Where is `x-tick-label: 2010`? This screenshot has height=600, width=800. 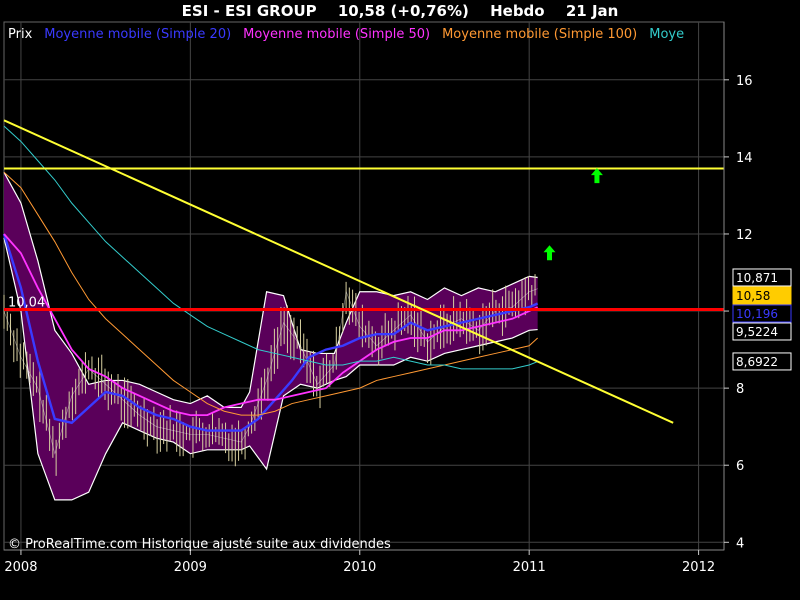 x-tick-label: 2010 is located at coordinates (359, 567).